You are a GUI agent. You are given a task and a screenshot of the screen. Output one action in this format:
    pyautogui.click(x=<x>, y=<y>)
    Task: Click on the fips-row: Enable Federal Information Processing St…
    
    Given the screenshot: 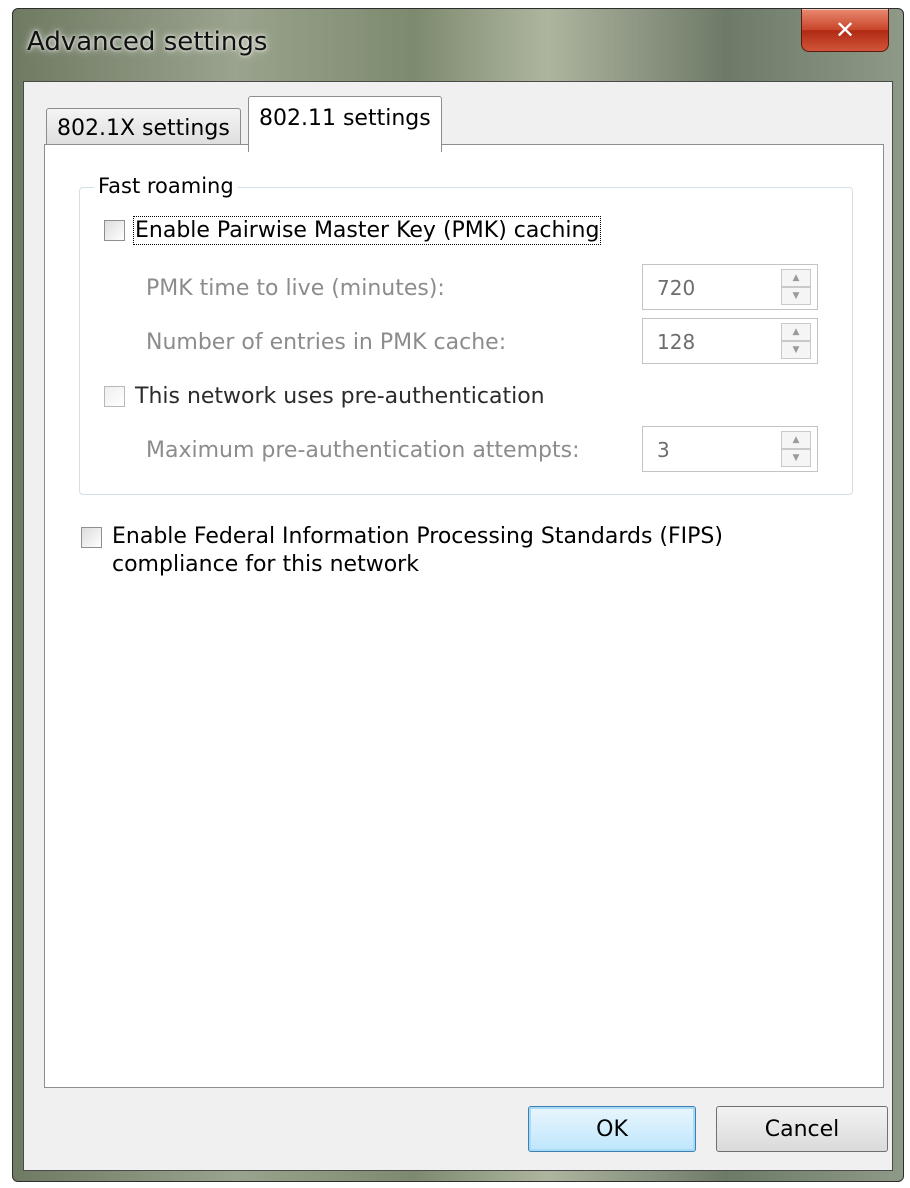 What is the action you would take?
    pyautogui.click(x=402, y=551)
    